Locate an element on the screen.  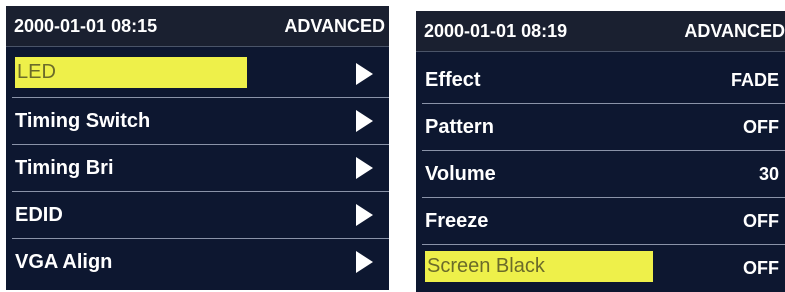
status-header: 2000-01-01 08:19 ADVANCED is located at coordinates (600, 31).